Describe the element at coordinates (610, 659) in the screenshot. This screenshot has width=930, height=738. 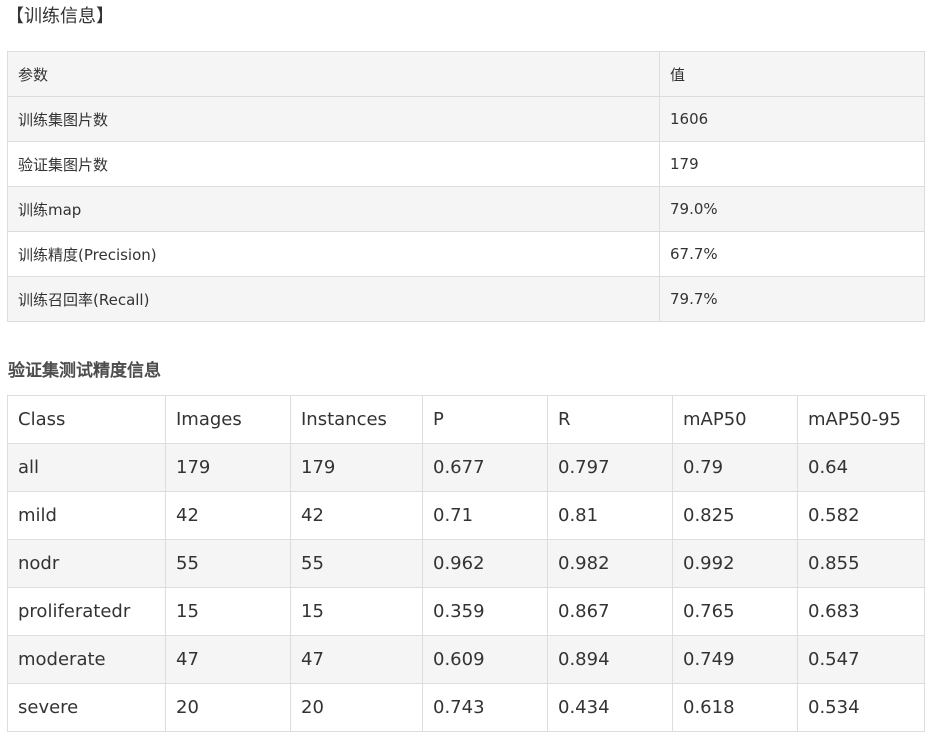
I see `r-cell: 0.894` at that location.